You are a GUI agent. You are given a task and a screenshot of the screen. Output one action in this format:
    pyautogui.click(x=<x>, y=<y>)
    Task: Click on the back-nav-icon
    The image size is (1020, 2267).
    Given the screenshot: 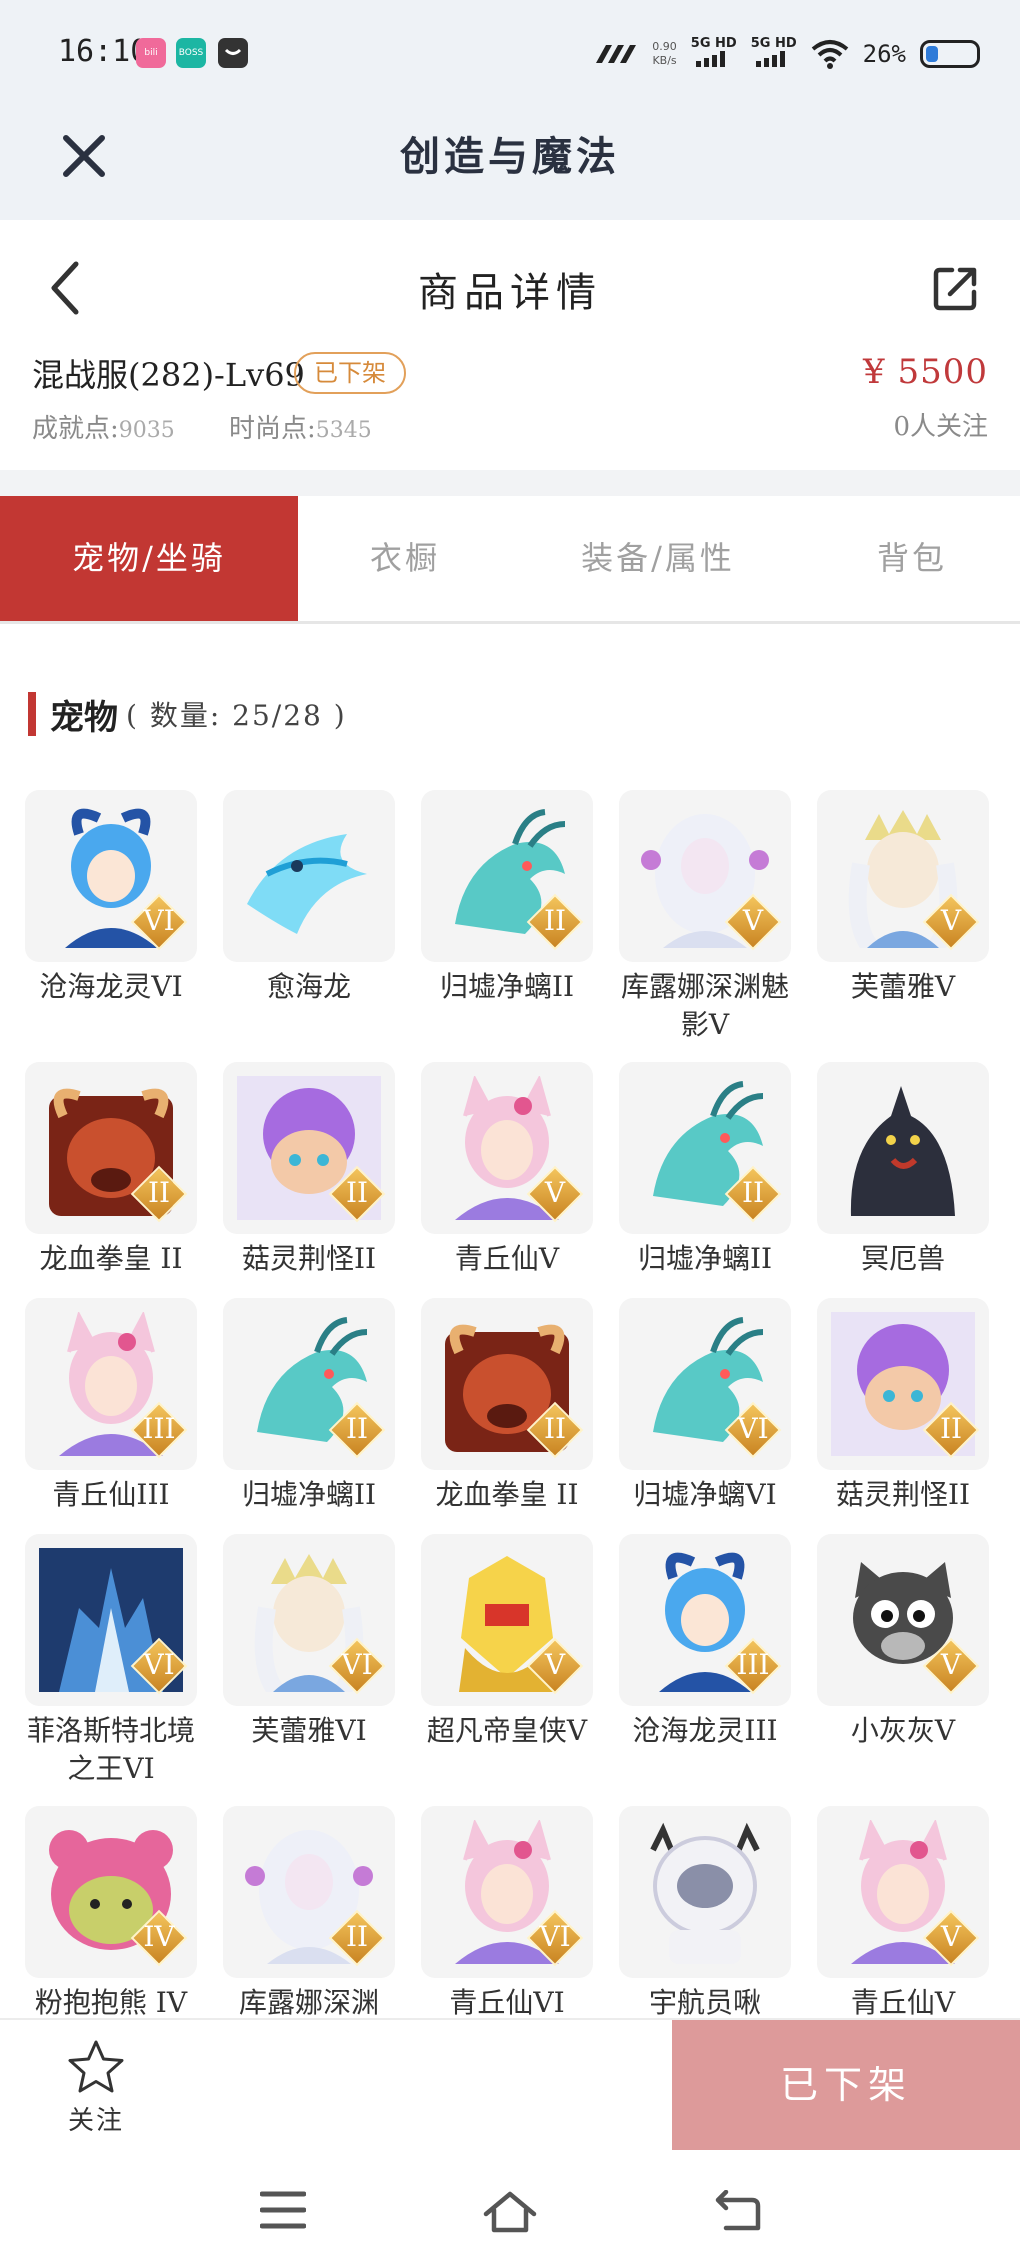 What is the action you would take?
    pyautogui.click(x=737, y=2212)
    